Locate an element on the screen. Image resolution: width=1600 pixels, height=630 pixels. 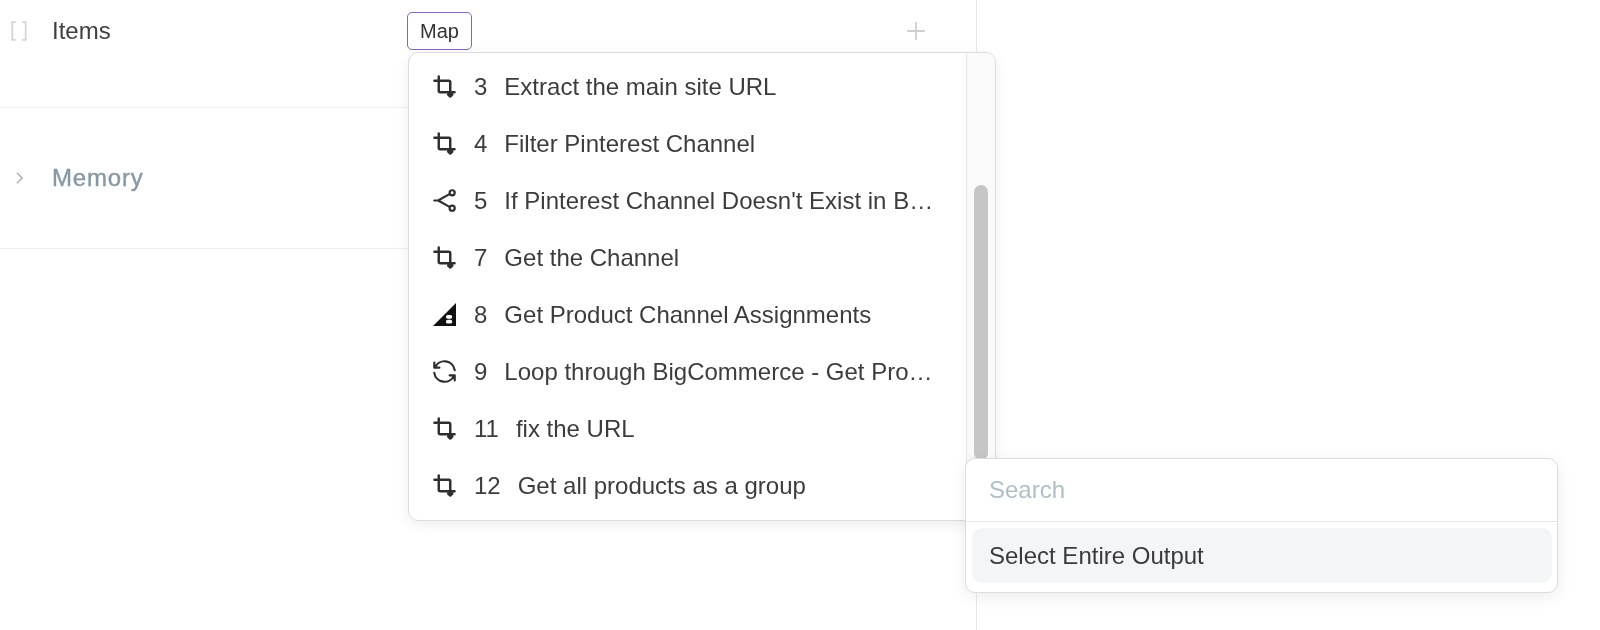
search-field: Search is located at coordinates (1261, 490).